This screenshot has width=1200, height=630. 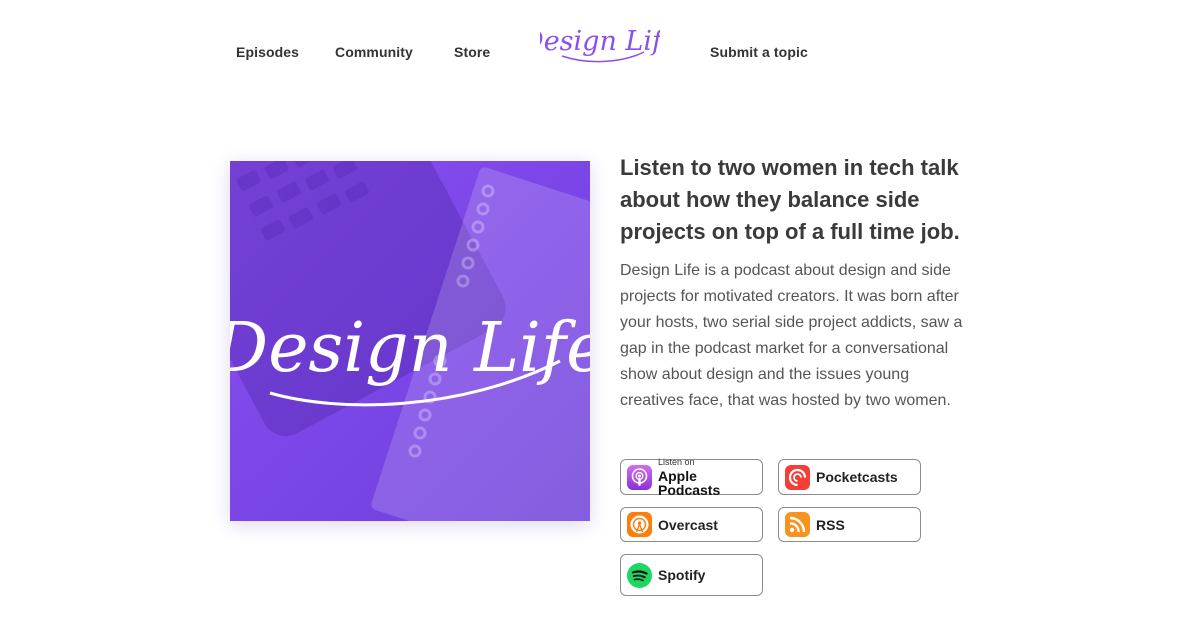 I want to click on rss-button: RSS, so click(x=849, y=524).